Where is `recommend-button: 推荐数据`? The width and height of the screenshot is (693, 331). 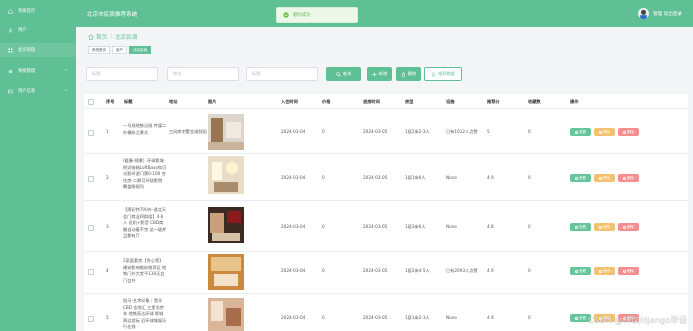 recommend-button: 推荐数据 is located at coordinates (443, 74).